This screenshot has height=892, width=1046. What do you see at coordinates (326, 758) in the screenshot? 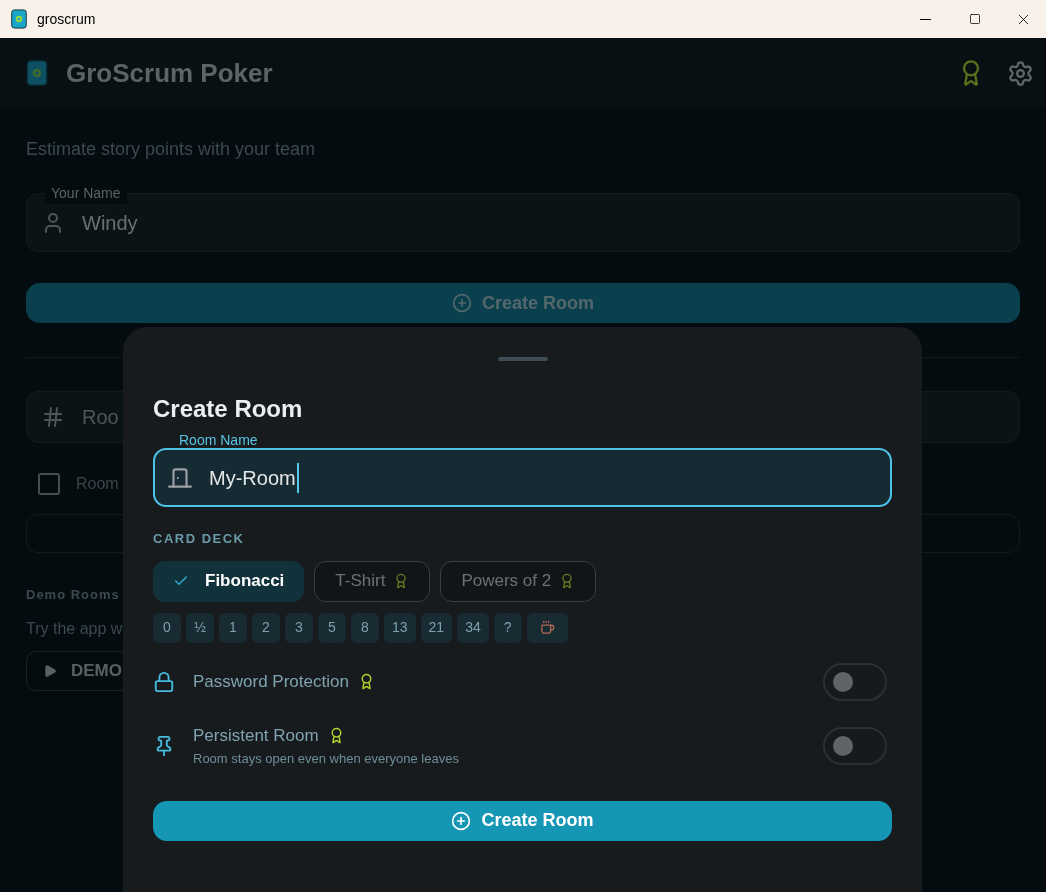
I see `option-description: Room stays open even when everyone leaves` at bounding box center [326, 758].